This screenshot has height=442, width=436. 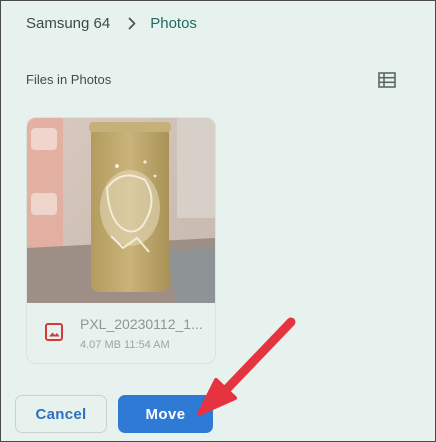 I want to click on section-title: Files in Photos, so click(x=69, y=79).